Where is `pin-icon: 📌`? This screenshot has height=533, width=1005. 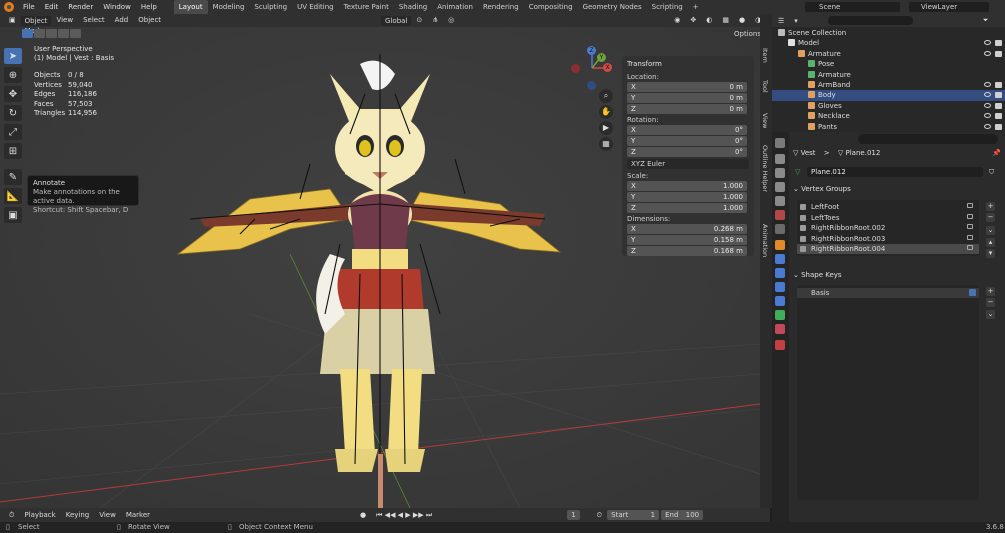
pin-icon: 📌 is located at coordinates (996, 153).